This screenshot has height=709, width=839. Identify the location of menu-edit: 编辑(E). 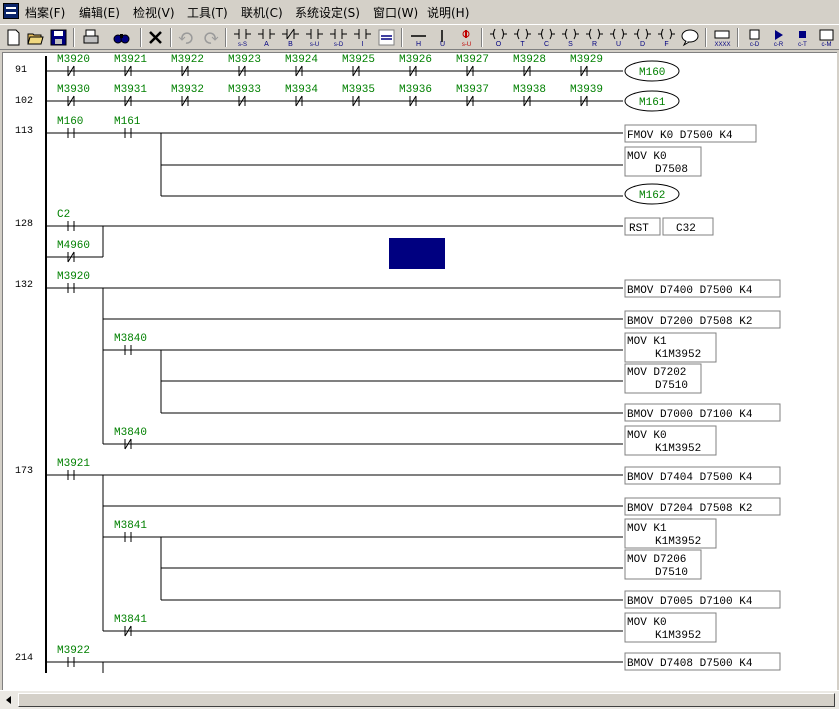
(99, 12).